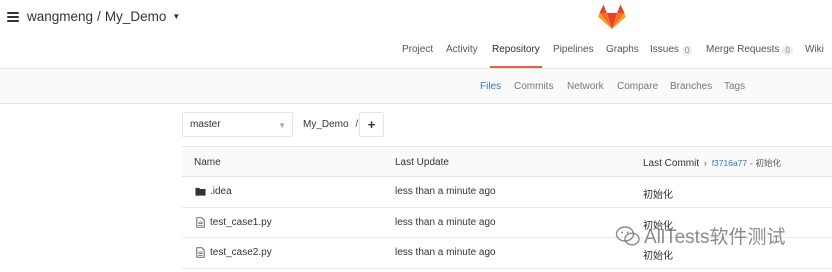 The image size is (832, 272). I want to click on nav-merge-requests-label: Merge Requests, so click(743, 49).